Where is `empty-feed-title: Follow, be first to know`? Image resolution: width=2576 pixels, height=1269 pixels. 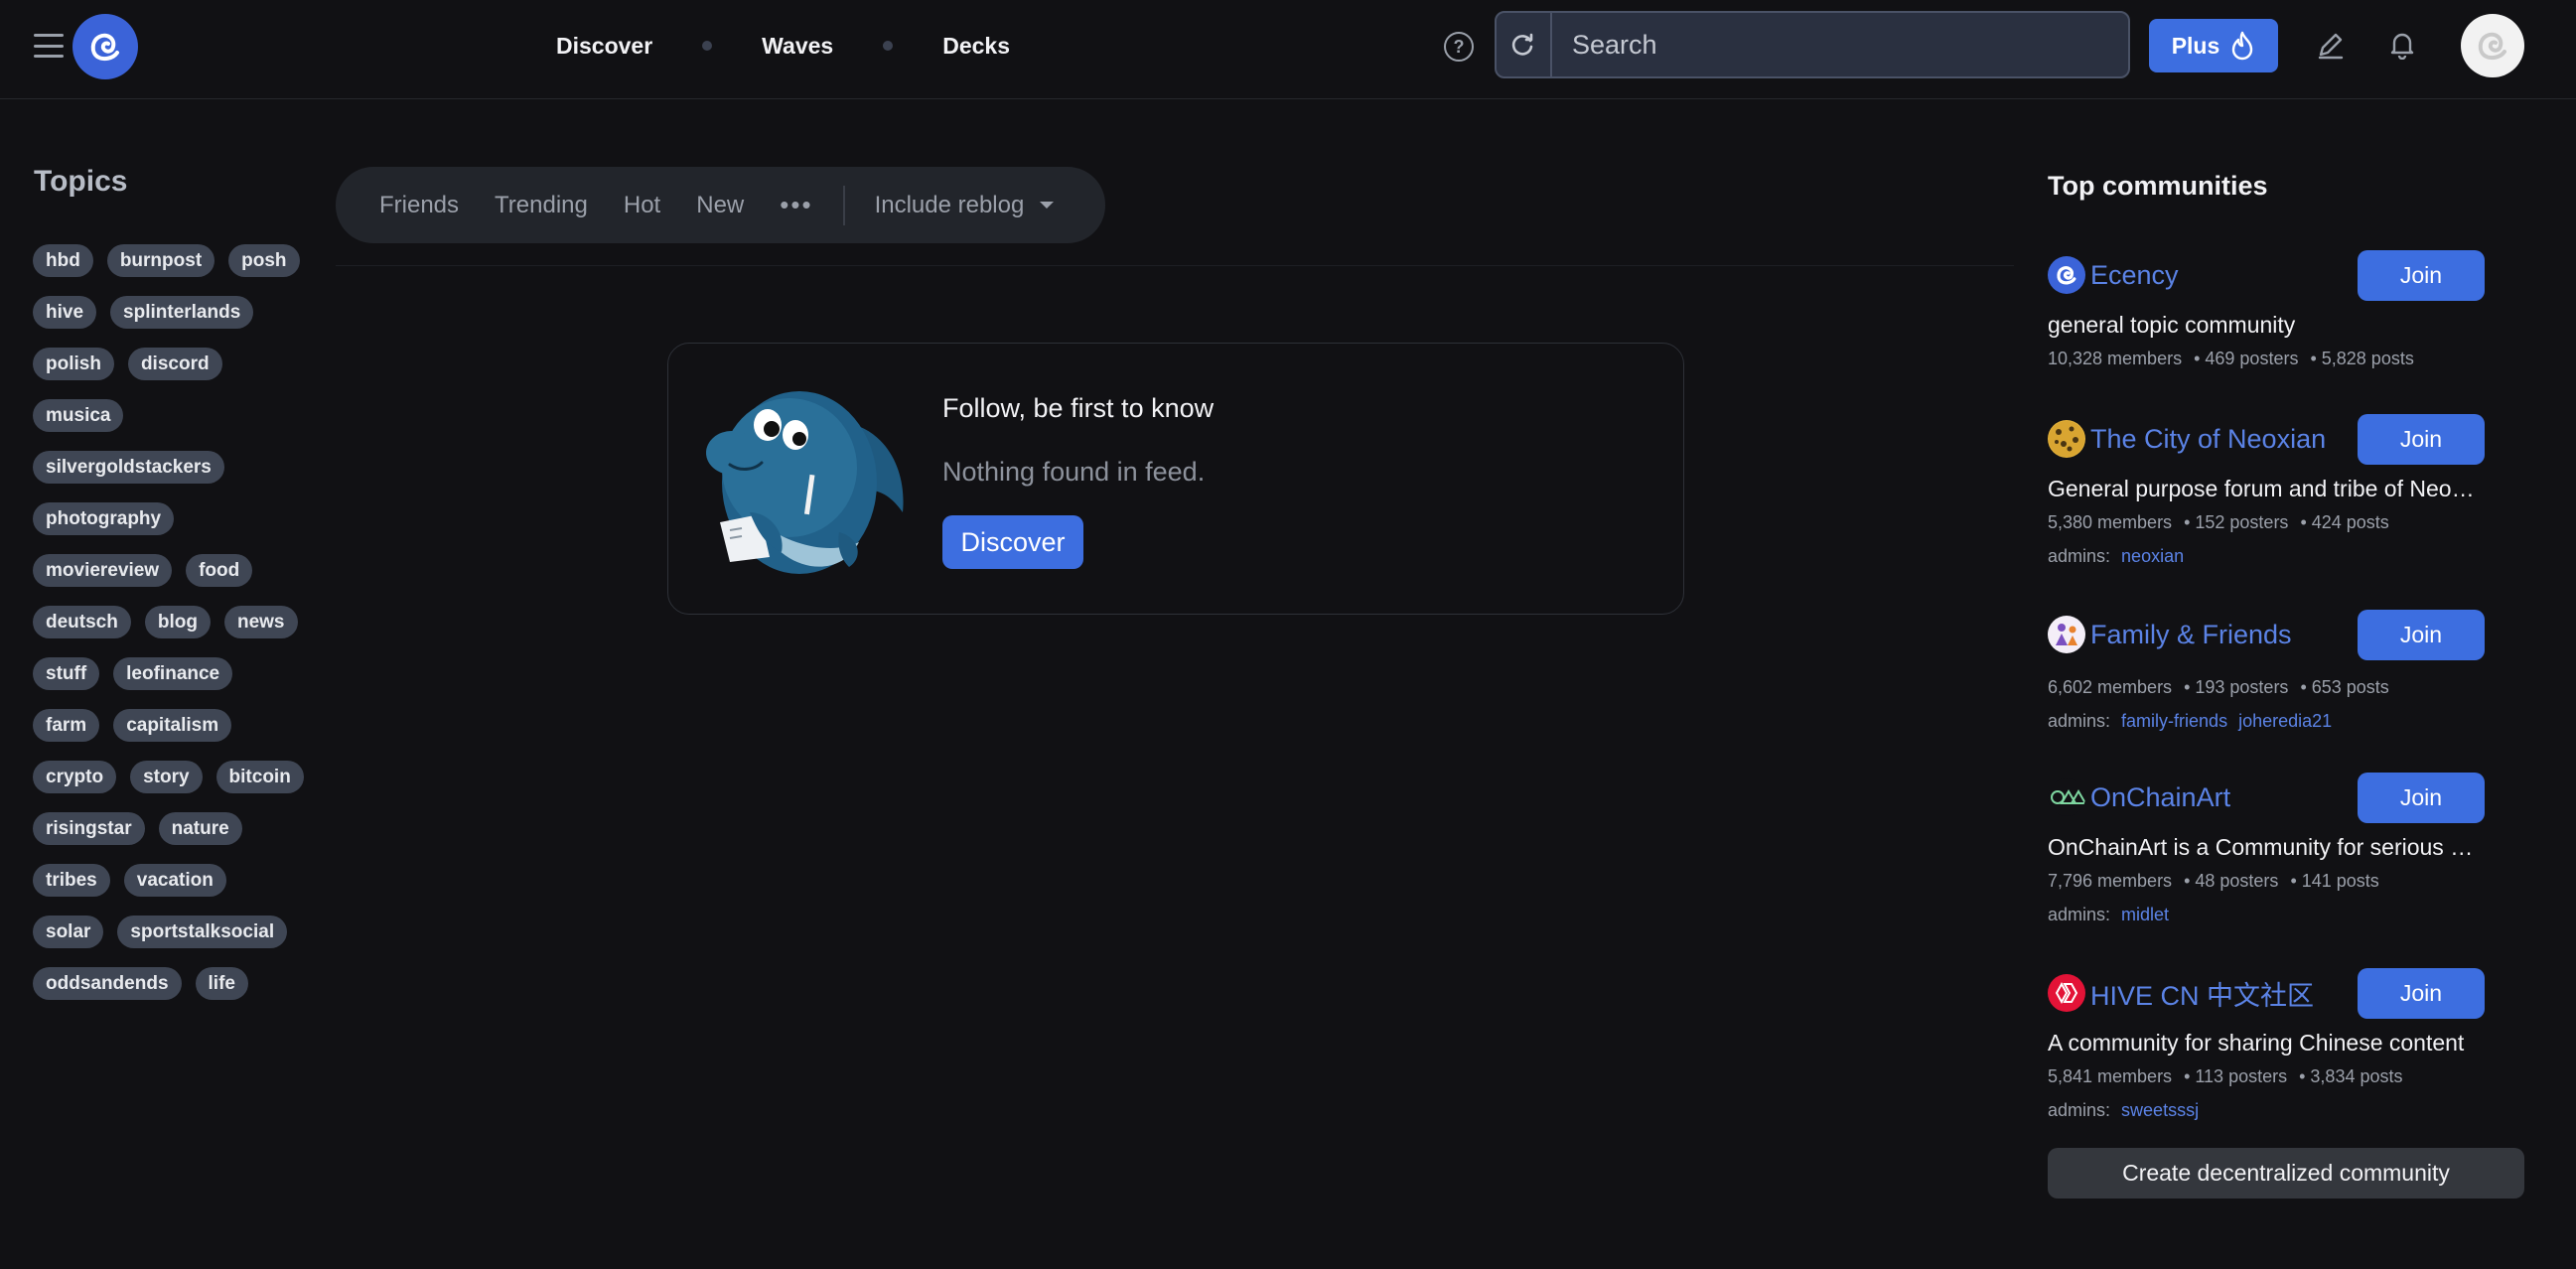 empty-feed-title: Follow, be first to know is located at coordinates (1078, 408).